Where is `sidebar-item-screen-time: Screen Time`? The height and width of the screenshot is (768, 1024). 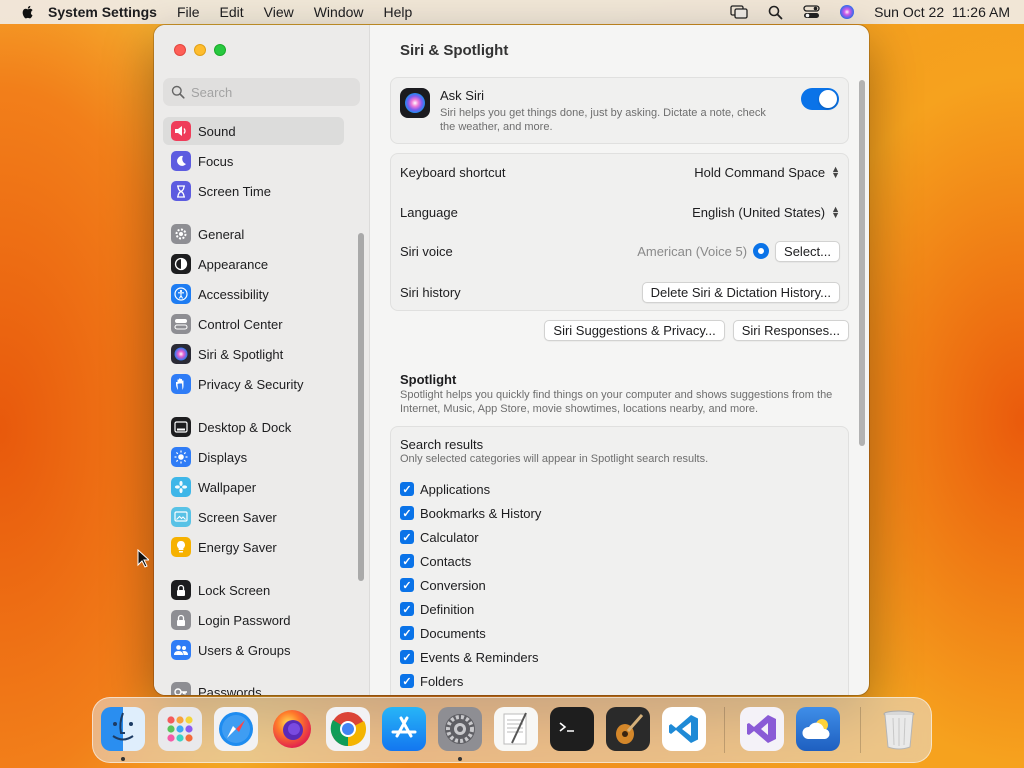 sidebar-item-screen-time: Screen Time is located at coordinates (253, 191).